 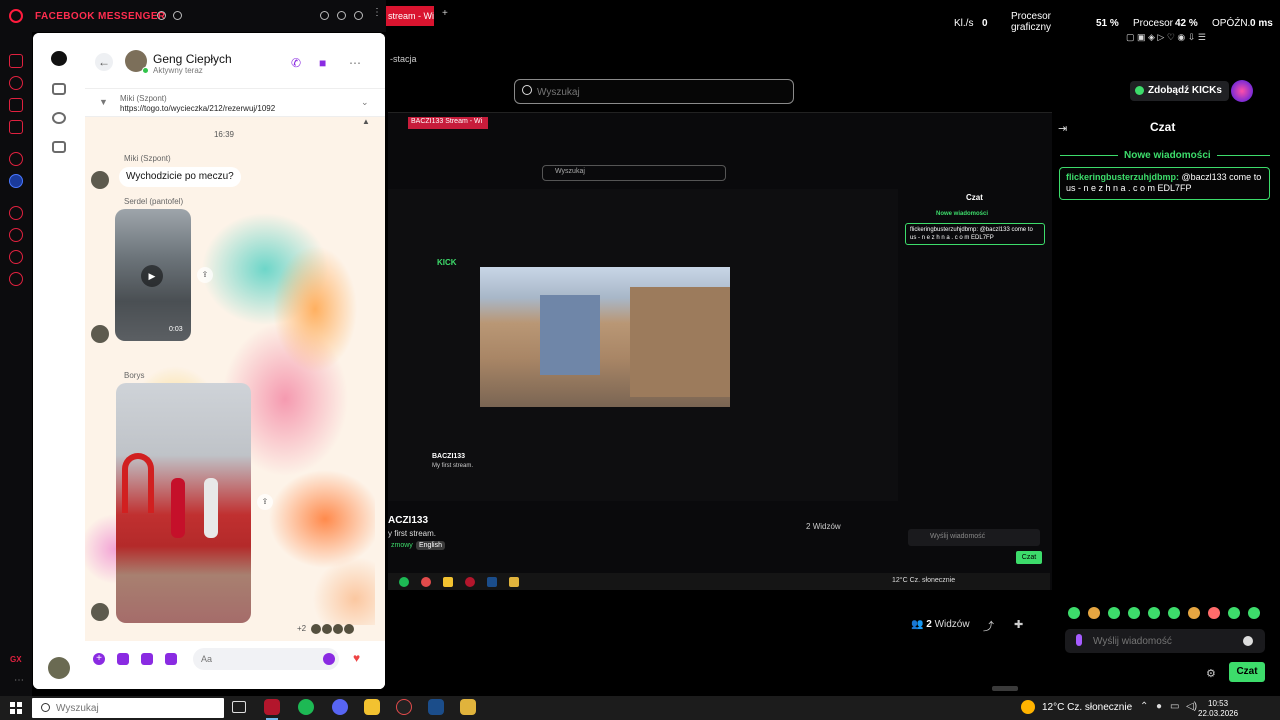 What do you see at coordinates (16, 235) in the screenshot?
I see `history-icon` at bounding box center [16, 235].